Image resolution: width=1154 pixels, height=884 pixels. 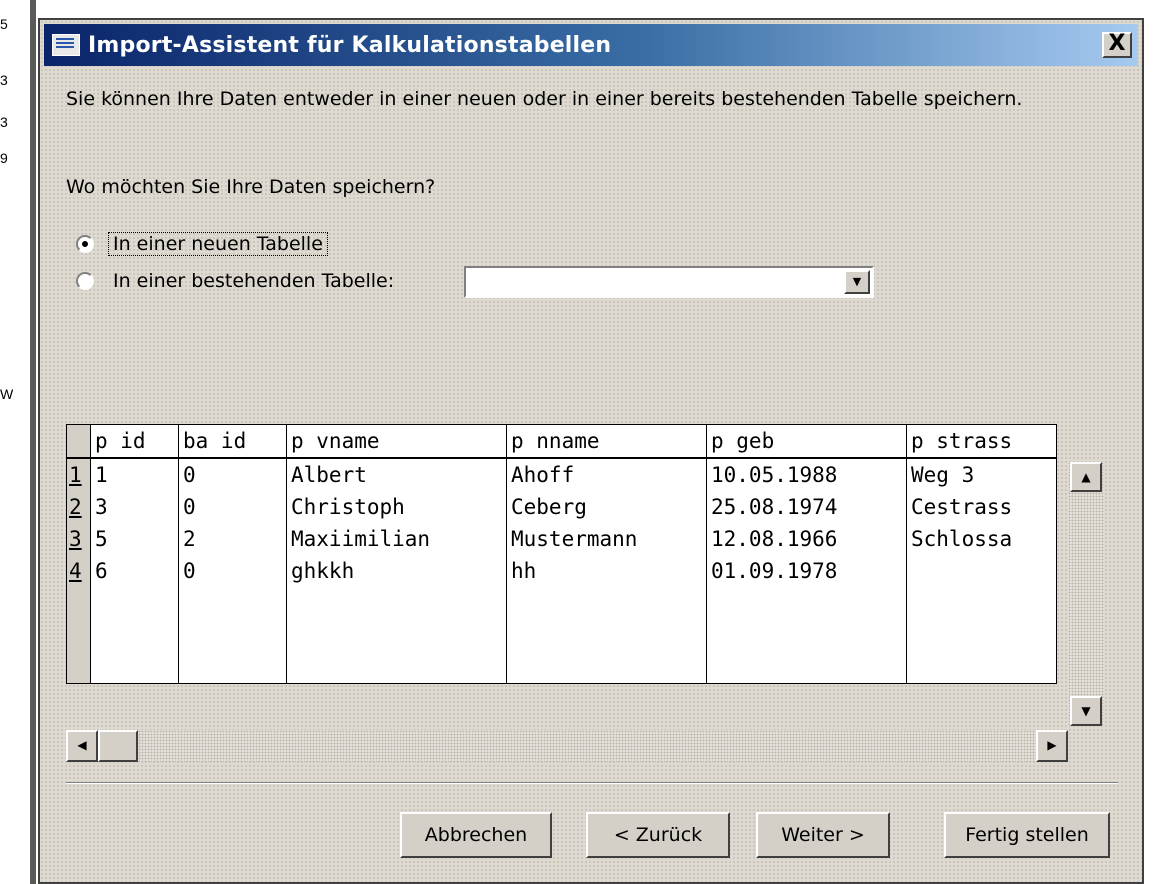 I want to click on row-number-label: 1, so click(x=75, y=475).